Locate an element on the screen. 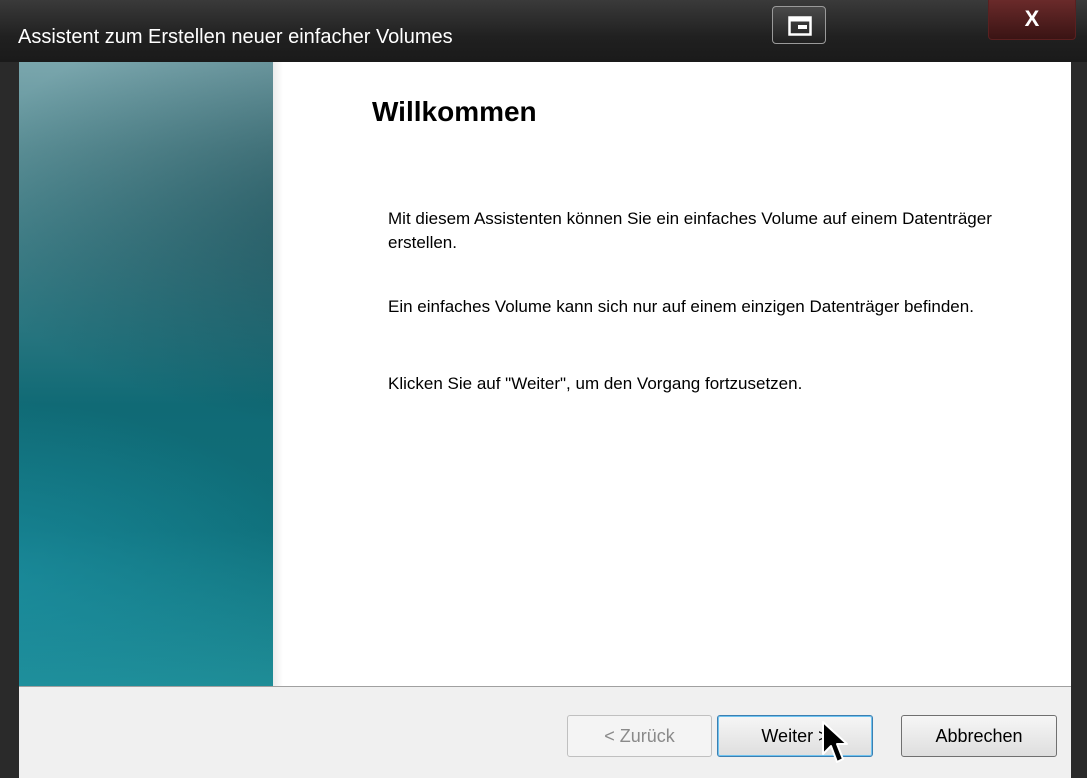 The height and width of the screenshot is (778, 1087). restore-window-icon is located at coordinates (800, 26).